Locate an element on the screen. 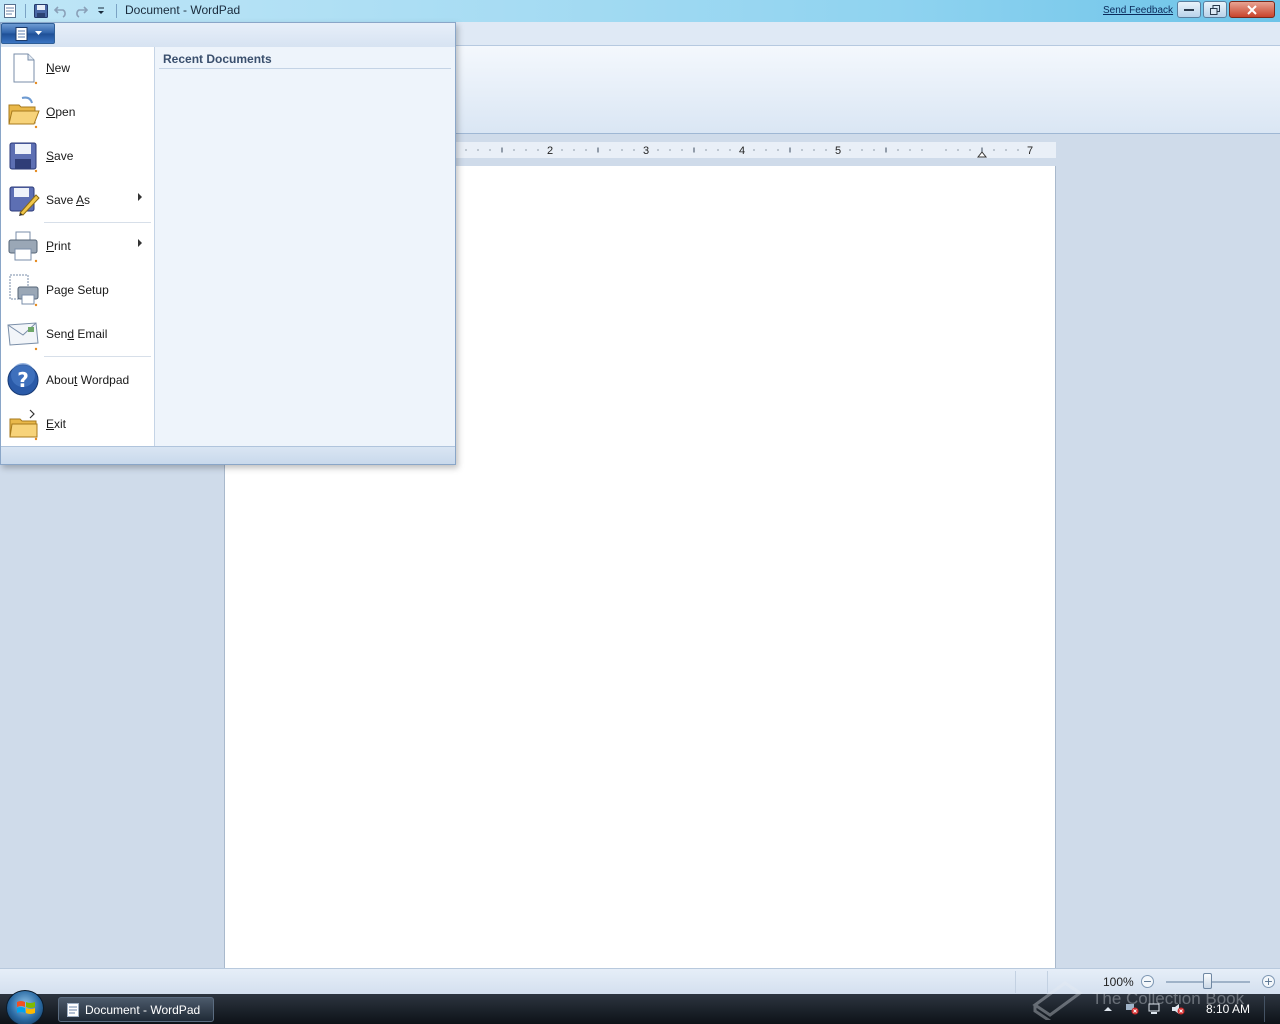  menu-item-print: Print is located at coordinates (76, 246).